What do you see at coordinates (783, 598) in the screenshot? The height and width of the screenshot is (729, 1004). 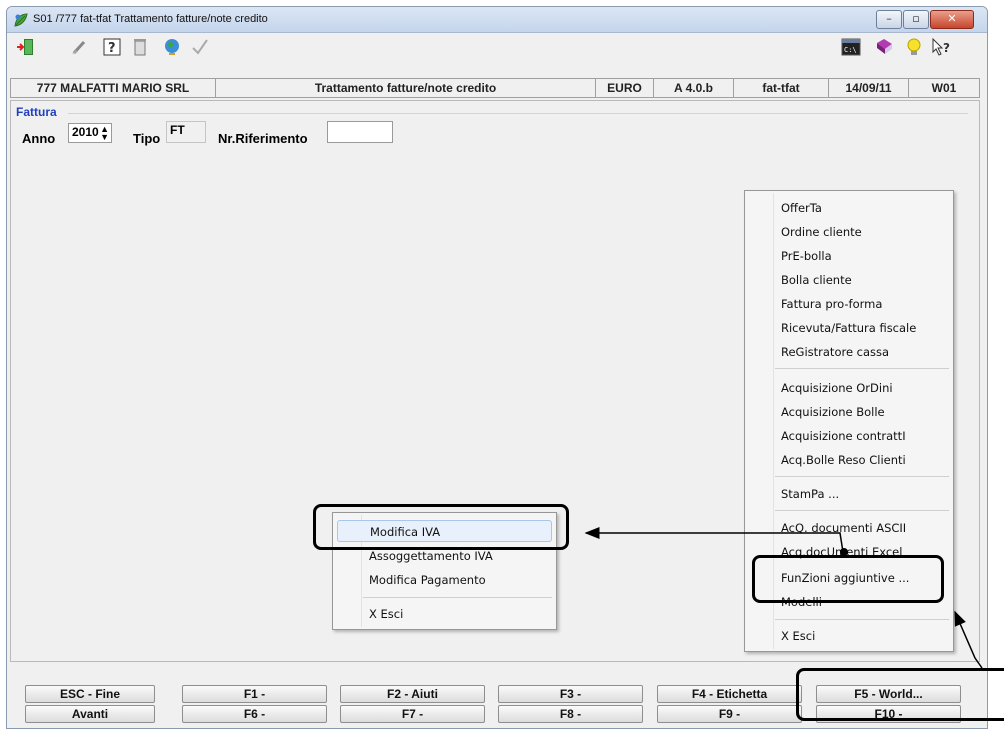 I see `annotation-arrows` at bounding box center [783, 598].